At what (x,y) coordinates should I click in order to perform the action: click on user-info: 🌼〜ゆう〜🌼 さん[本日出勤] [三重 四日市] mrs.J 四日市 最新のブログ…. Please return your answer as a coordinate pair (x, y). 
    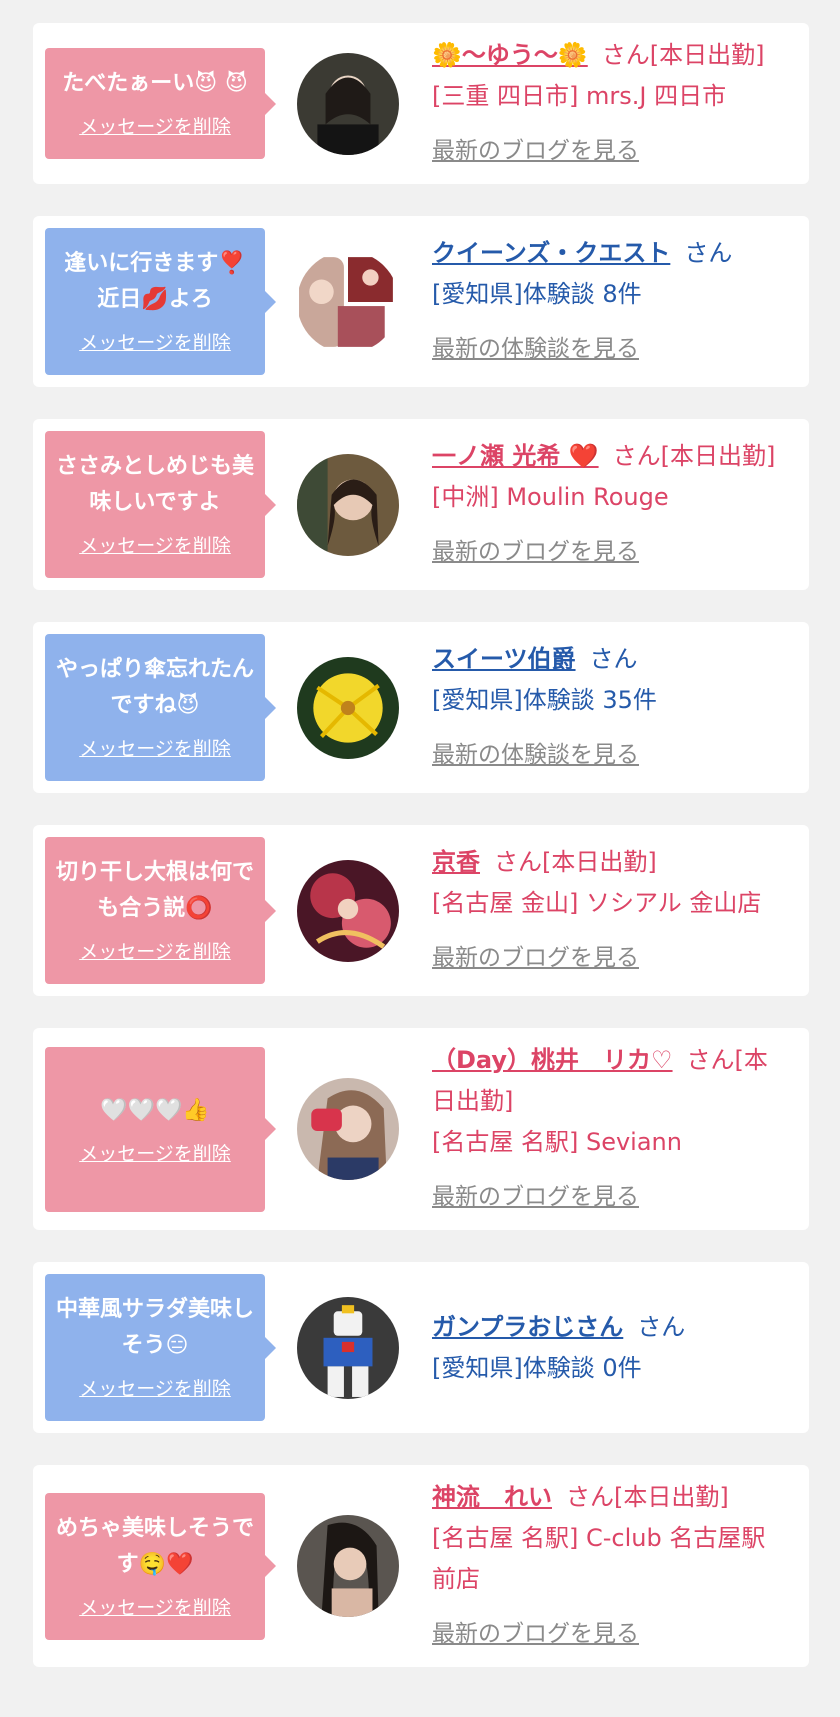
    Looking at the image, I should click on (609, 103).